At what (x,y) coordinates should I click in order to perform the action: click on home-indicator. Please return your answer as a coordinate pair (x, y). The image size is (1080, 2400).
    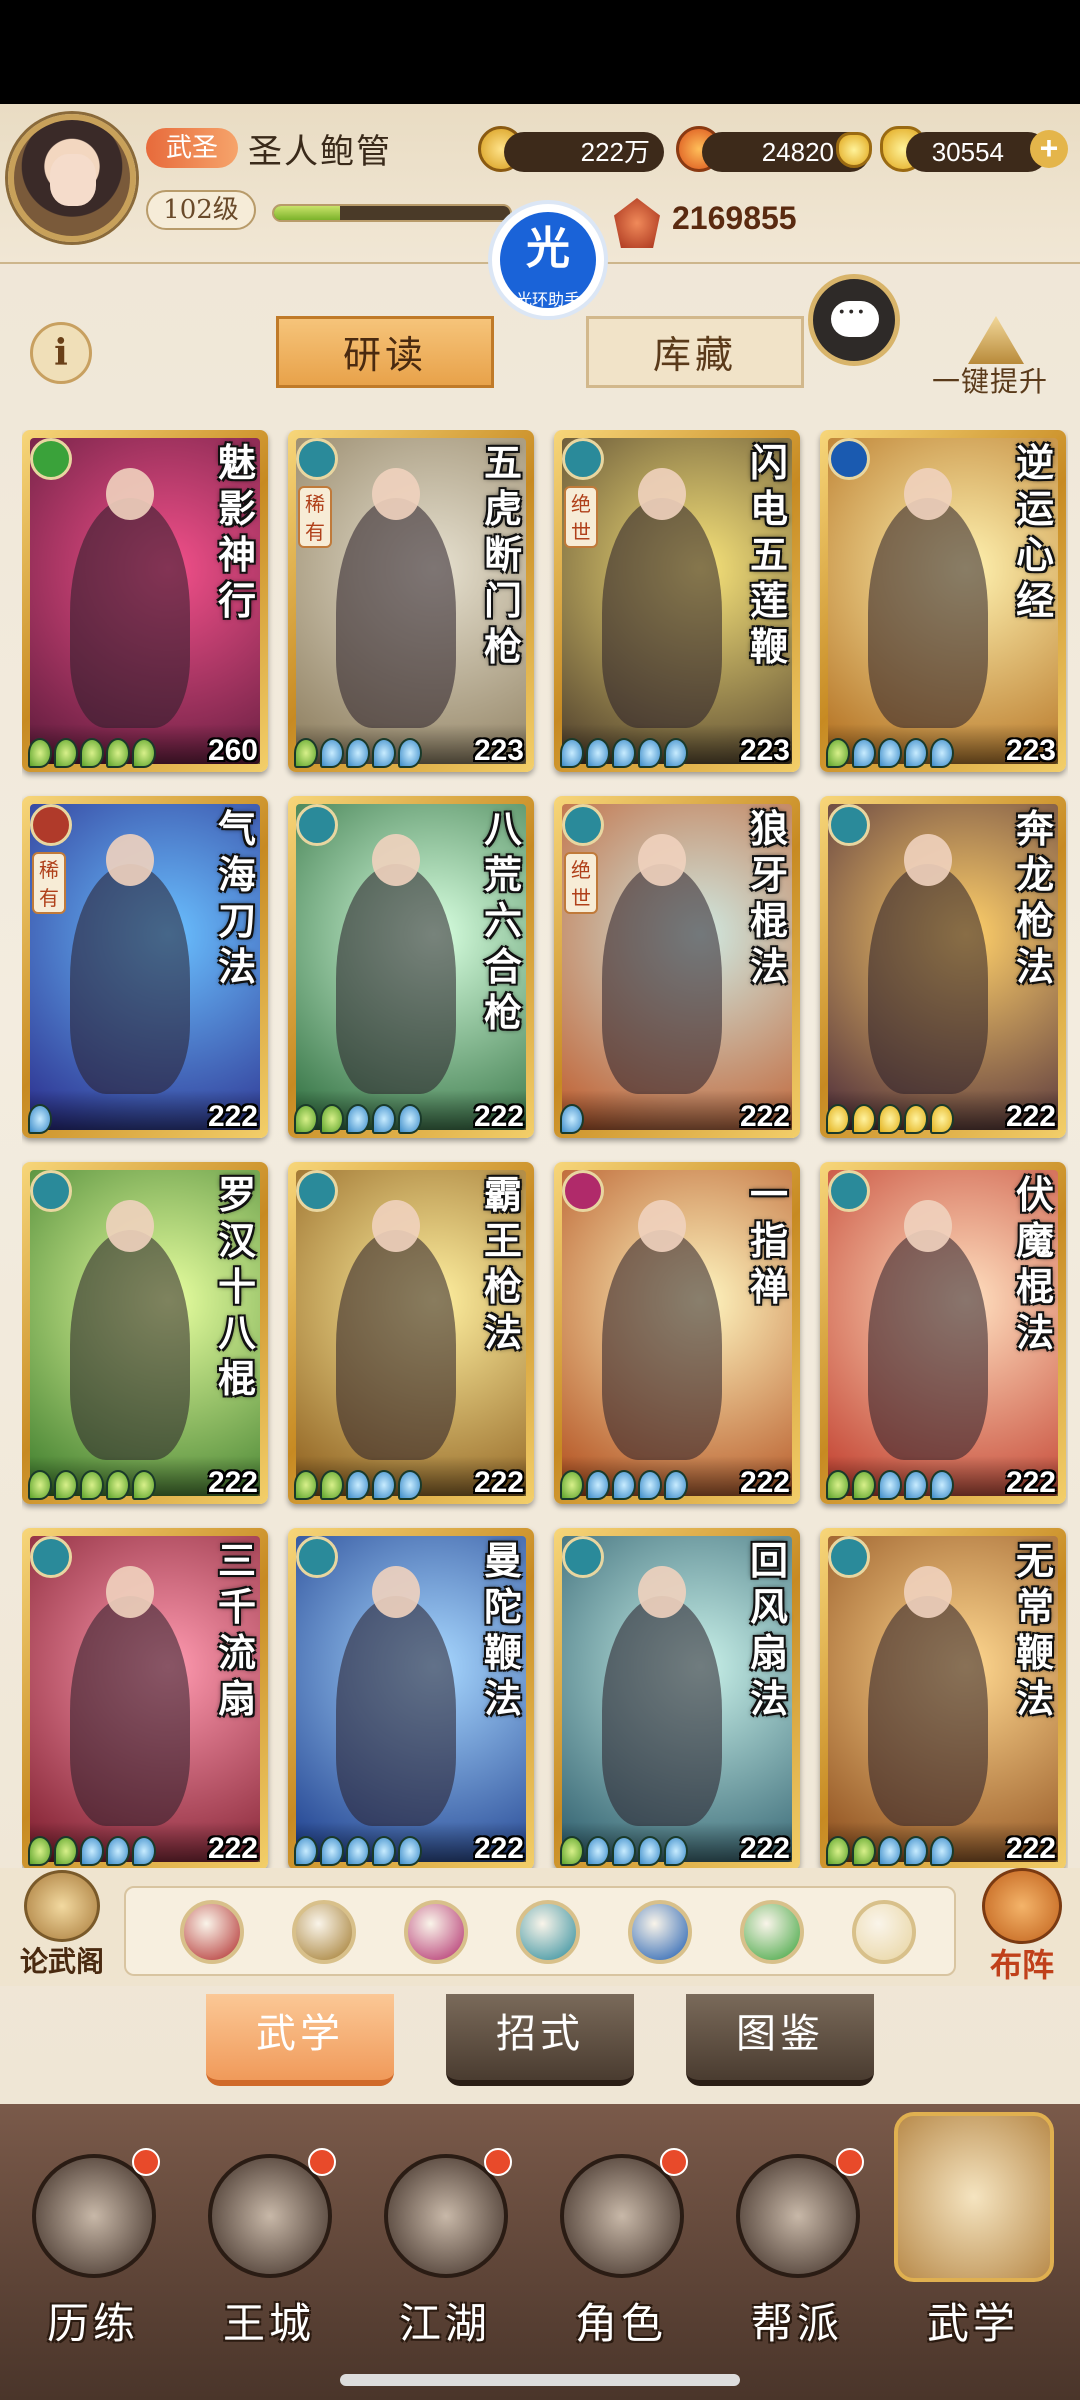
    Looking at the image, I should click on (540, 2380).